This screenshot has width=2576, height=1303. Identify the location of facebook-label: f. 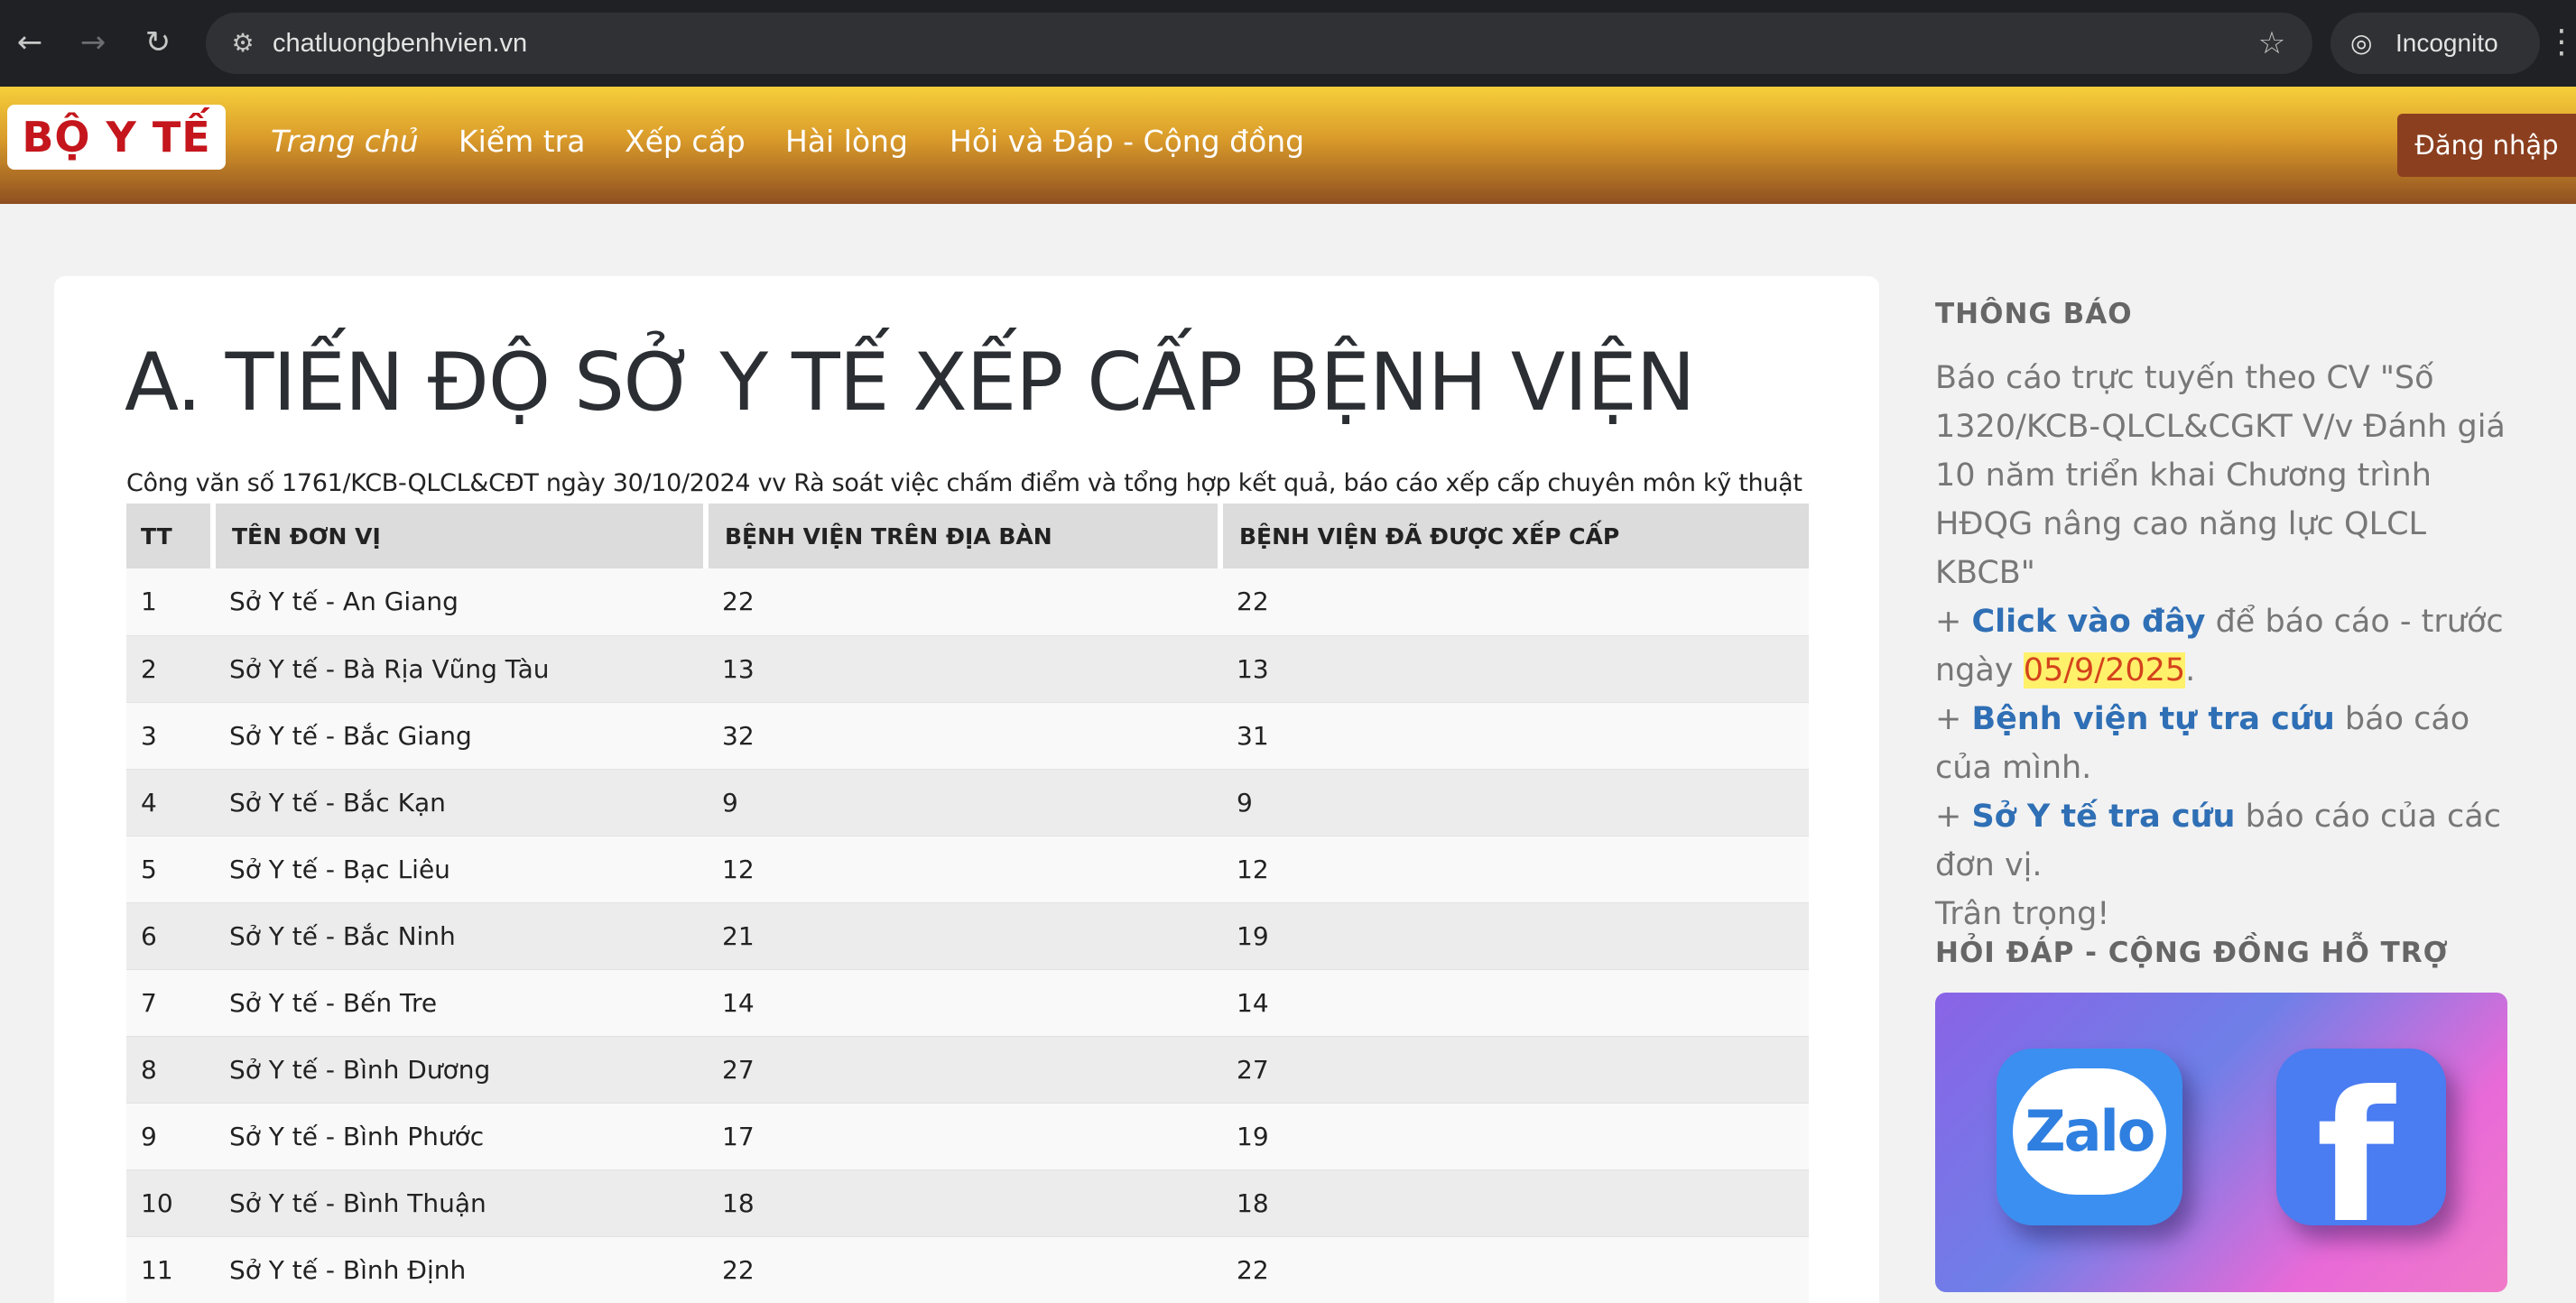
(2355, 1139).